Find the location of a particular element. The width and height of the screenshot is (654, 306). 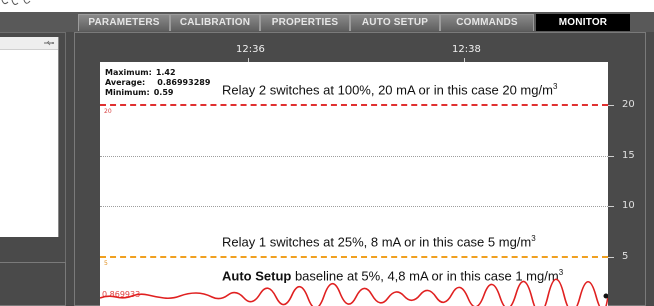

y-label-15: 15 is located at coordinates (628, 155).